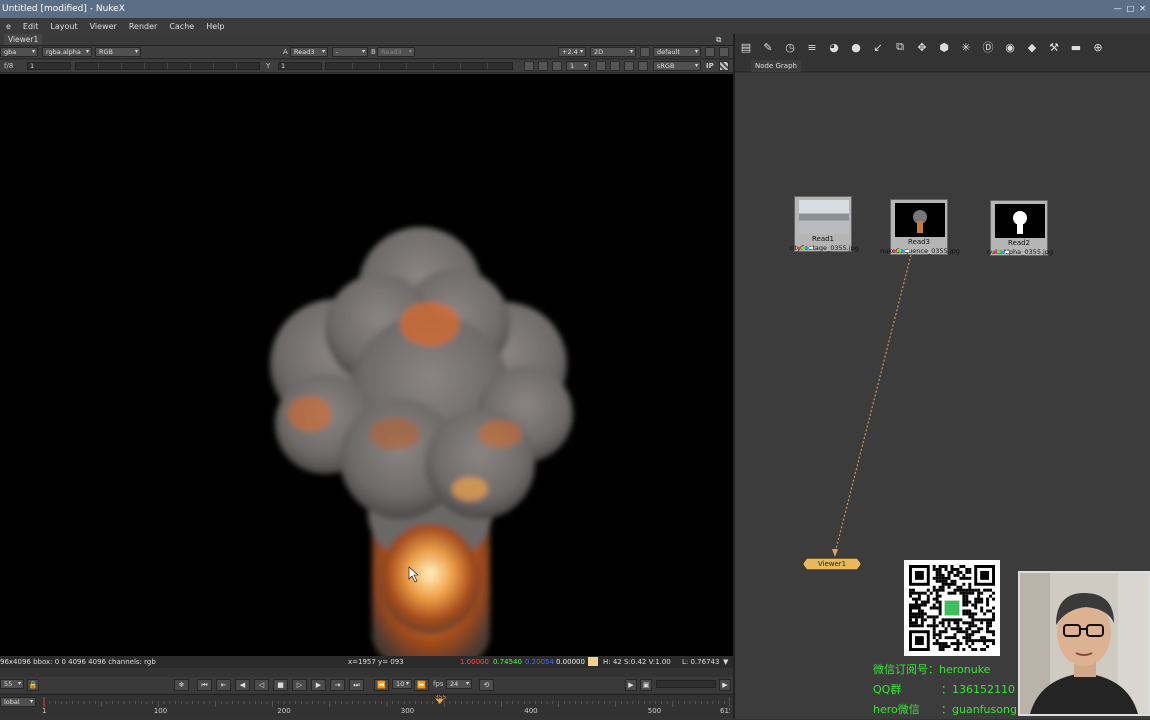  I want to click on timeline-menu-icon: ▶, so click(725, 685).